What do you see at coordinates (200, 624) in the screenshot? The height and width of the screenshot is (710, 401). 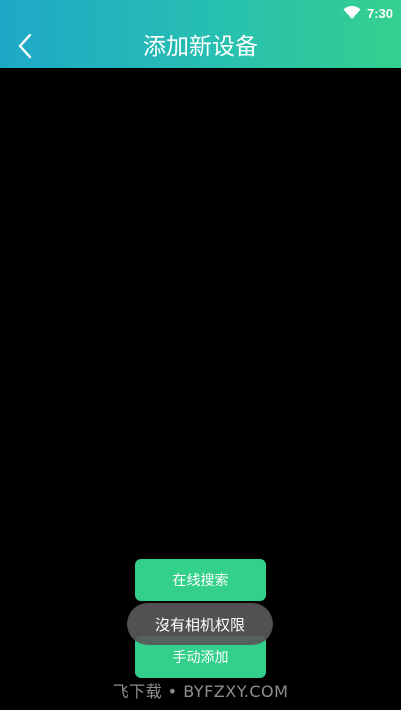 I see `toast-message: 沒有相机权限` at bounding box center [200, 624].